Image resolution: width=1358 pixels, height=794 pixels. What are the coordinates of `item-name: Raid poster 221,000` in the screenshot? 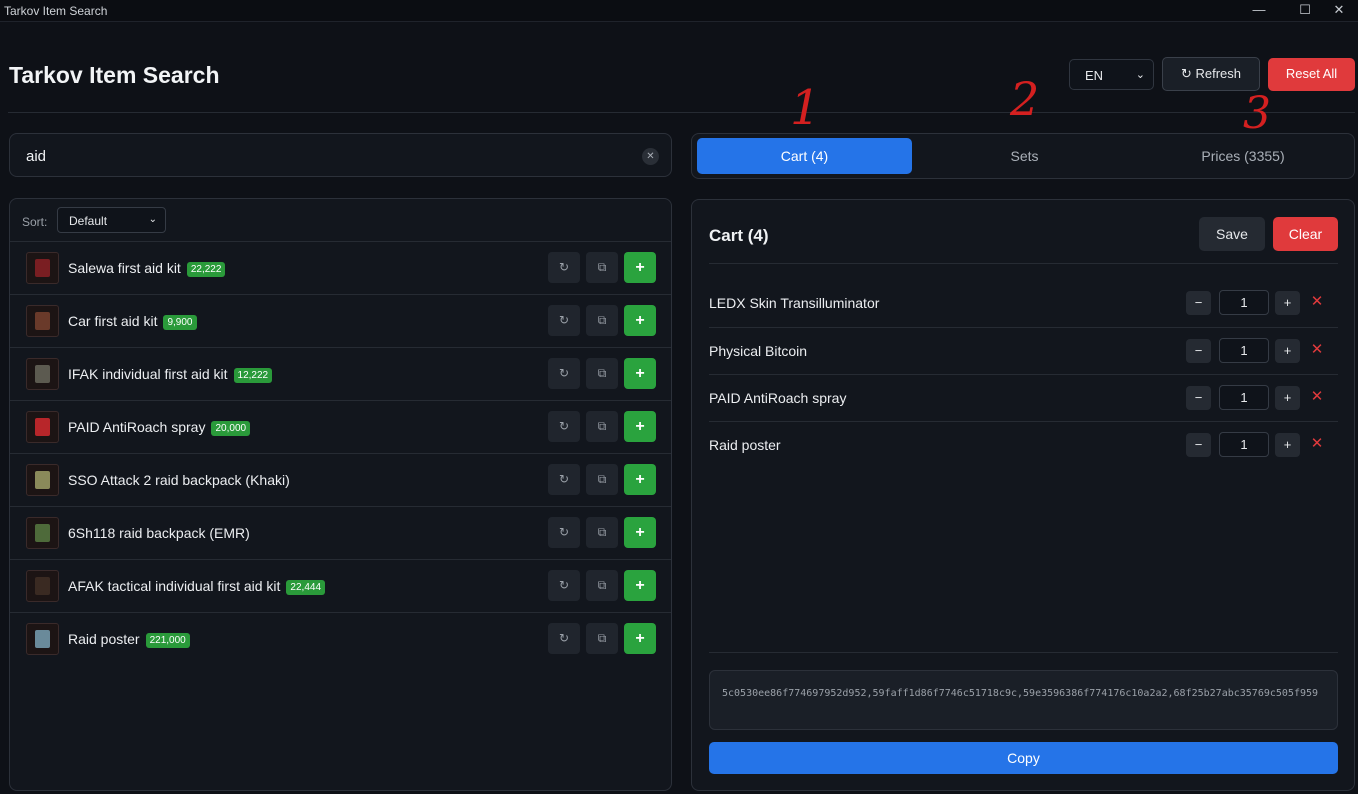 It's located at (129, 639).